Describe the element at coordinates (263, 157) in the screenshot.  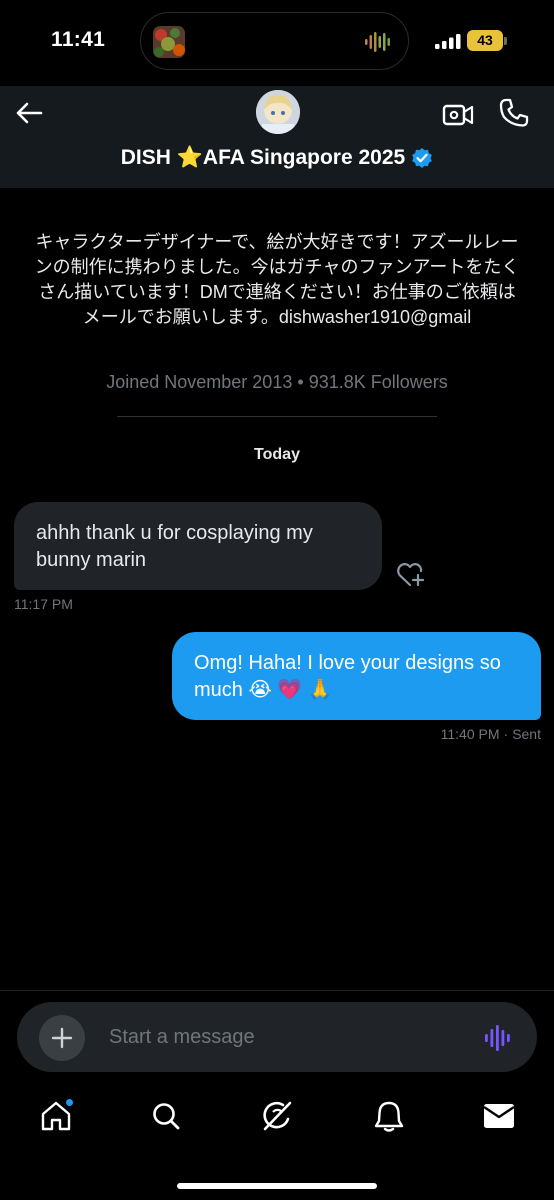
I see `contact-name: DISH ⭐AFA Singapore 2025` at that location.